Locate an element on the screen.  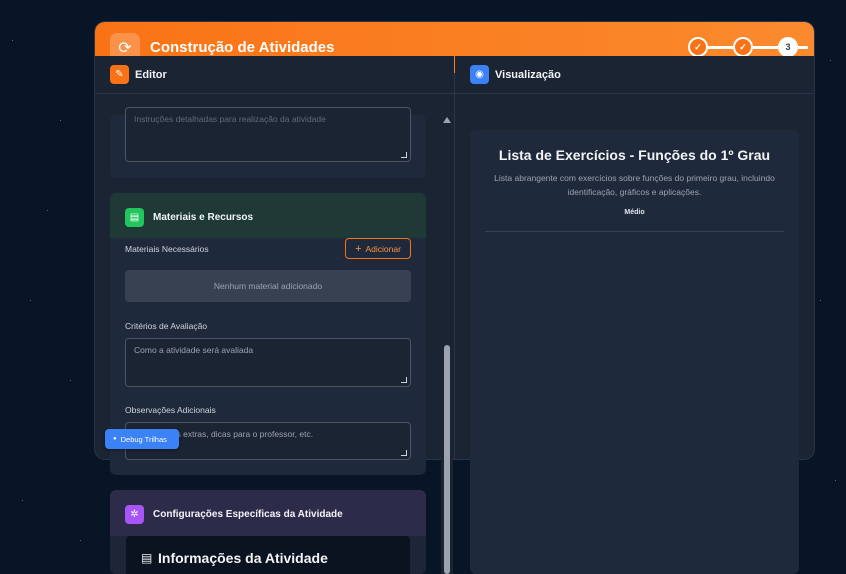
pane-divider is located at coordinates (454, 266).